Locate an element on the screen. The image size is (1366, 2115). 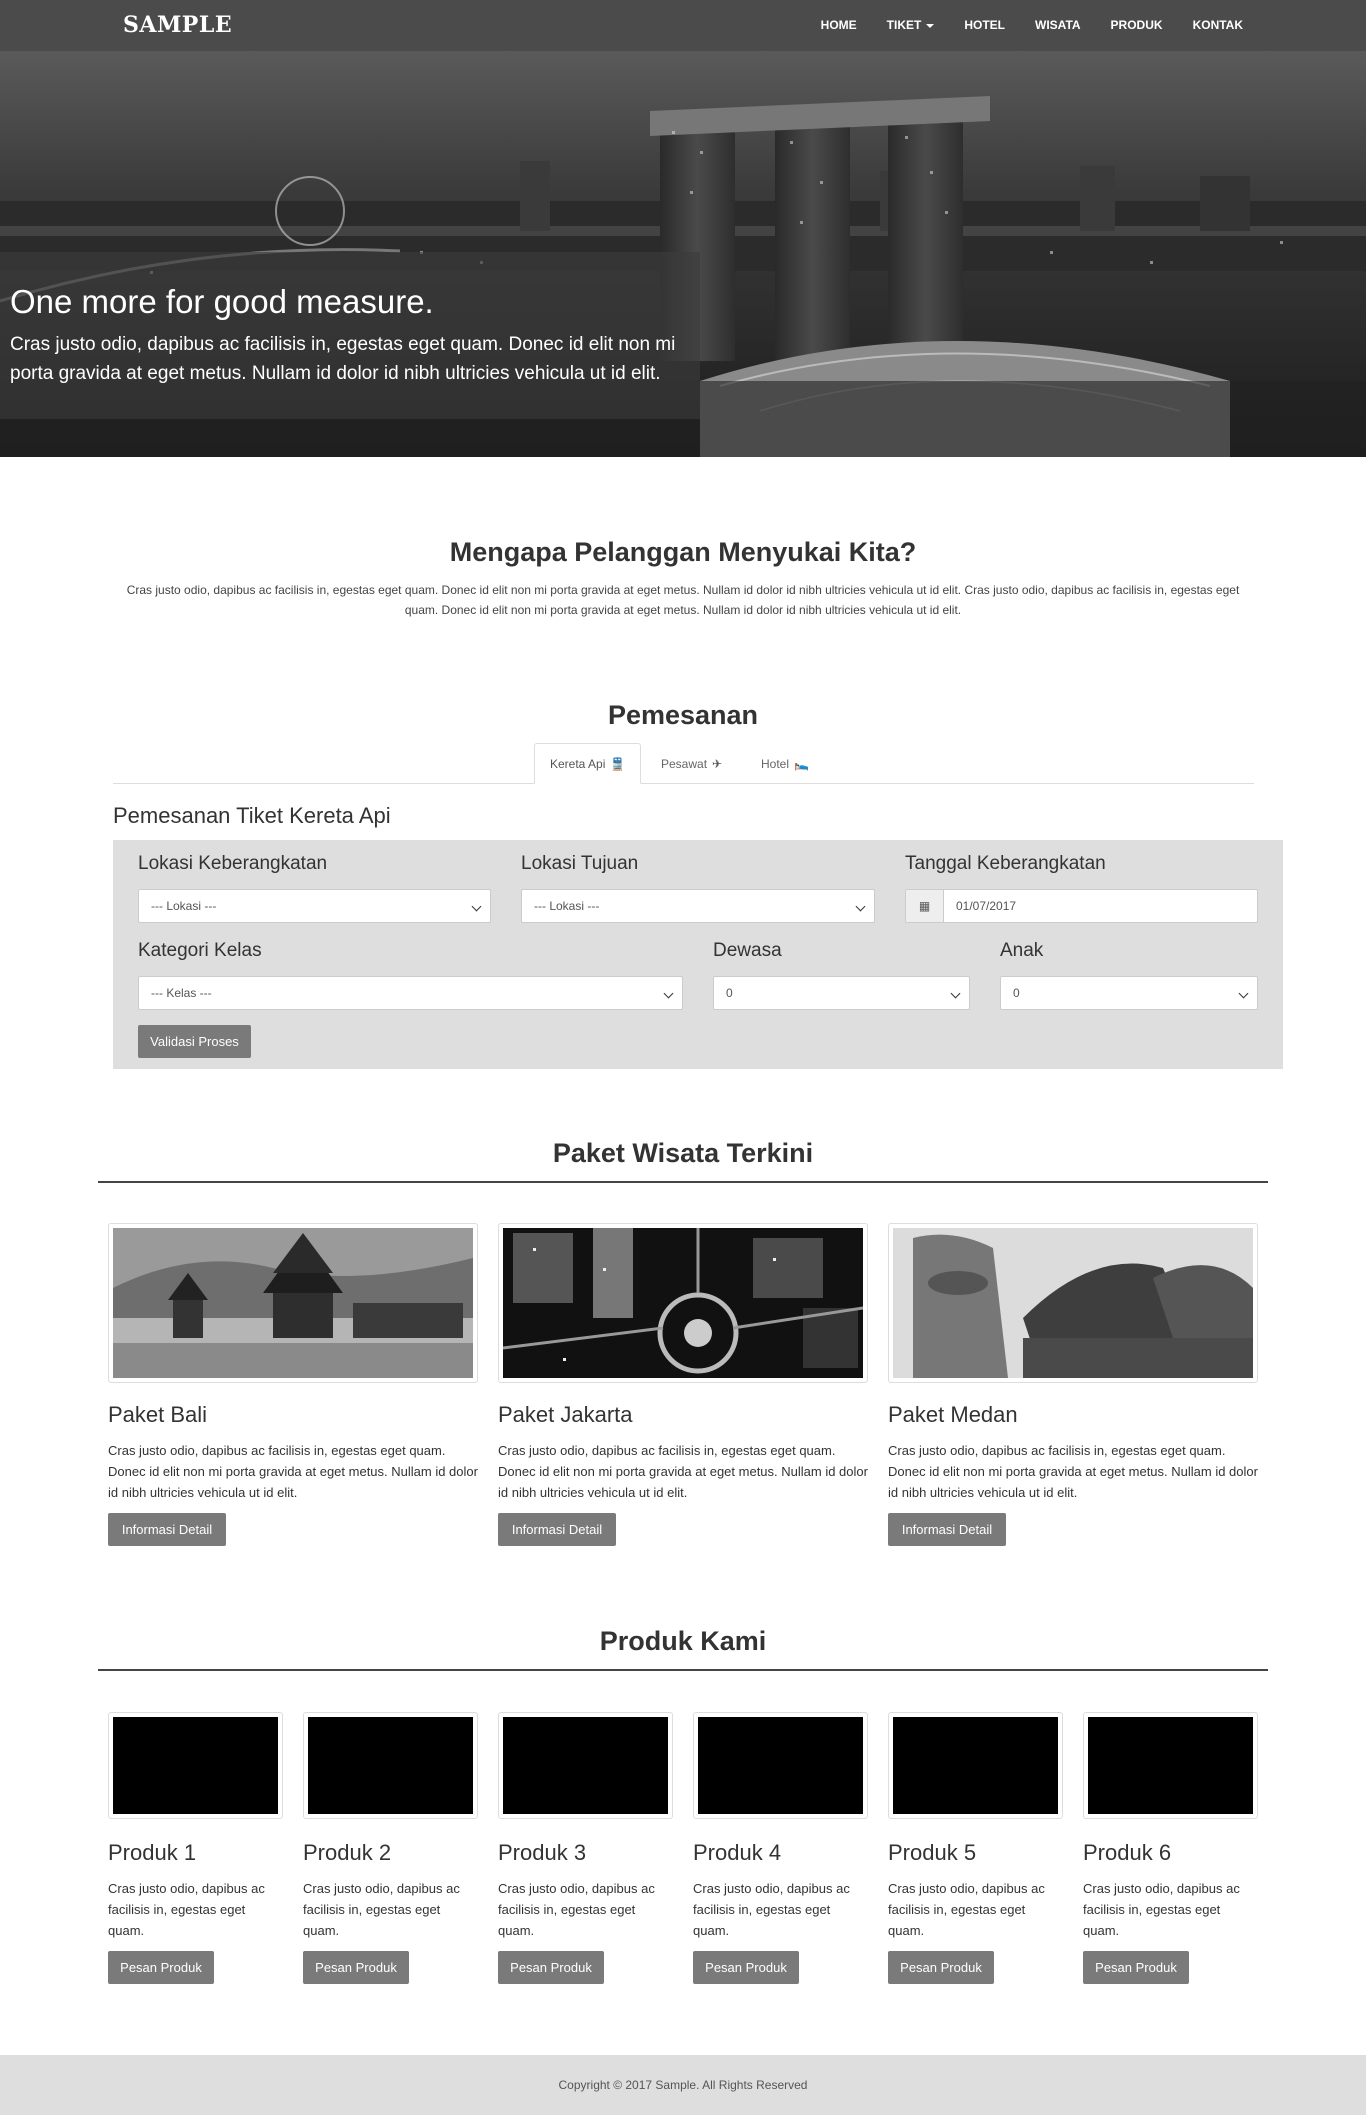
adult-label: Dewasa is located at coordinates (747, 950).